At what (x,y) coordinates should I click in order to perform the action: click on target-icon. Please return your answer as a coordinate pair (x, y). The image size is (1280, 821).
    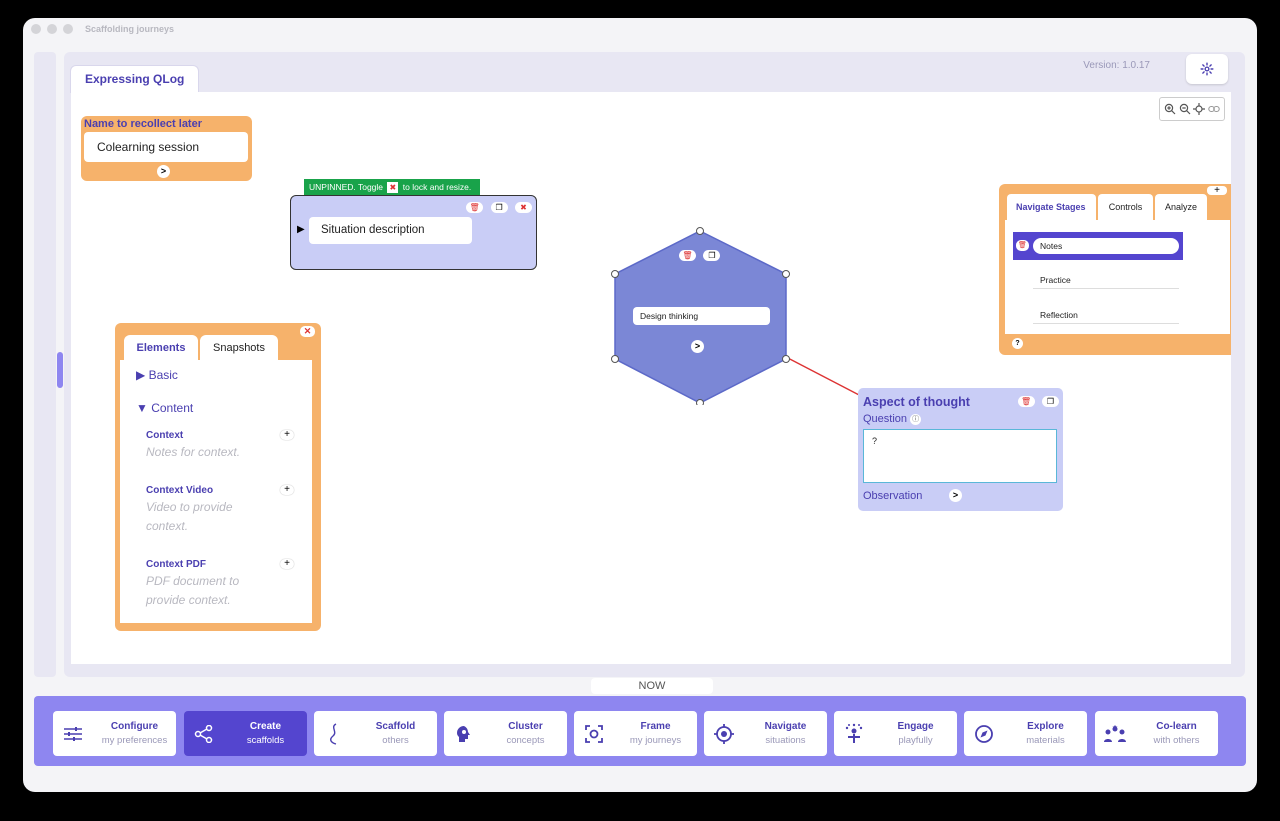
    Looking at the image, I should click on (724, 733).